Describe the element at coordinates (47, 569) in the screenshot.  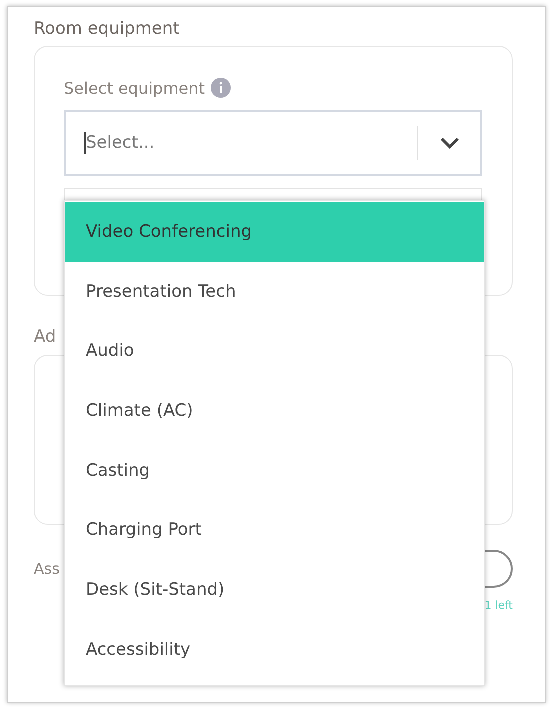
I see `field-label: Ass` at that location.